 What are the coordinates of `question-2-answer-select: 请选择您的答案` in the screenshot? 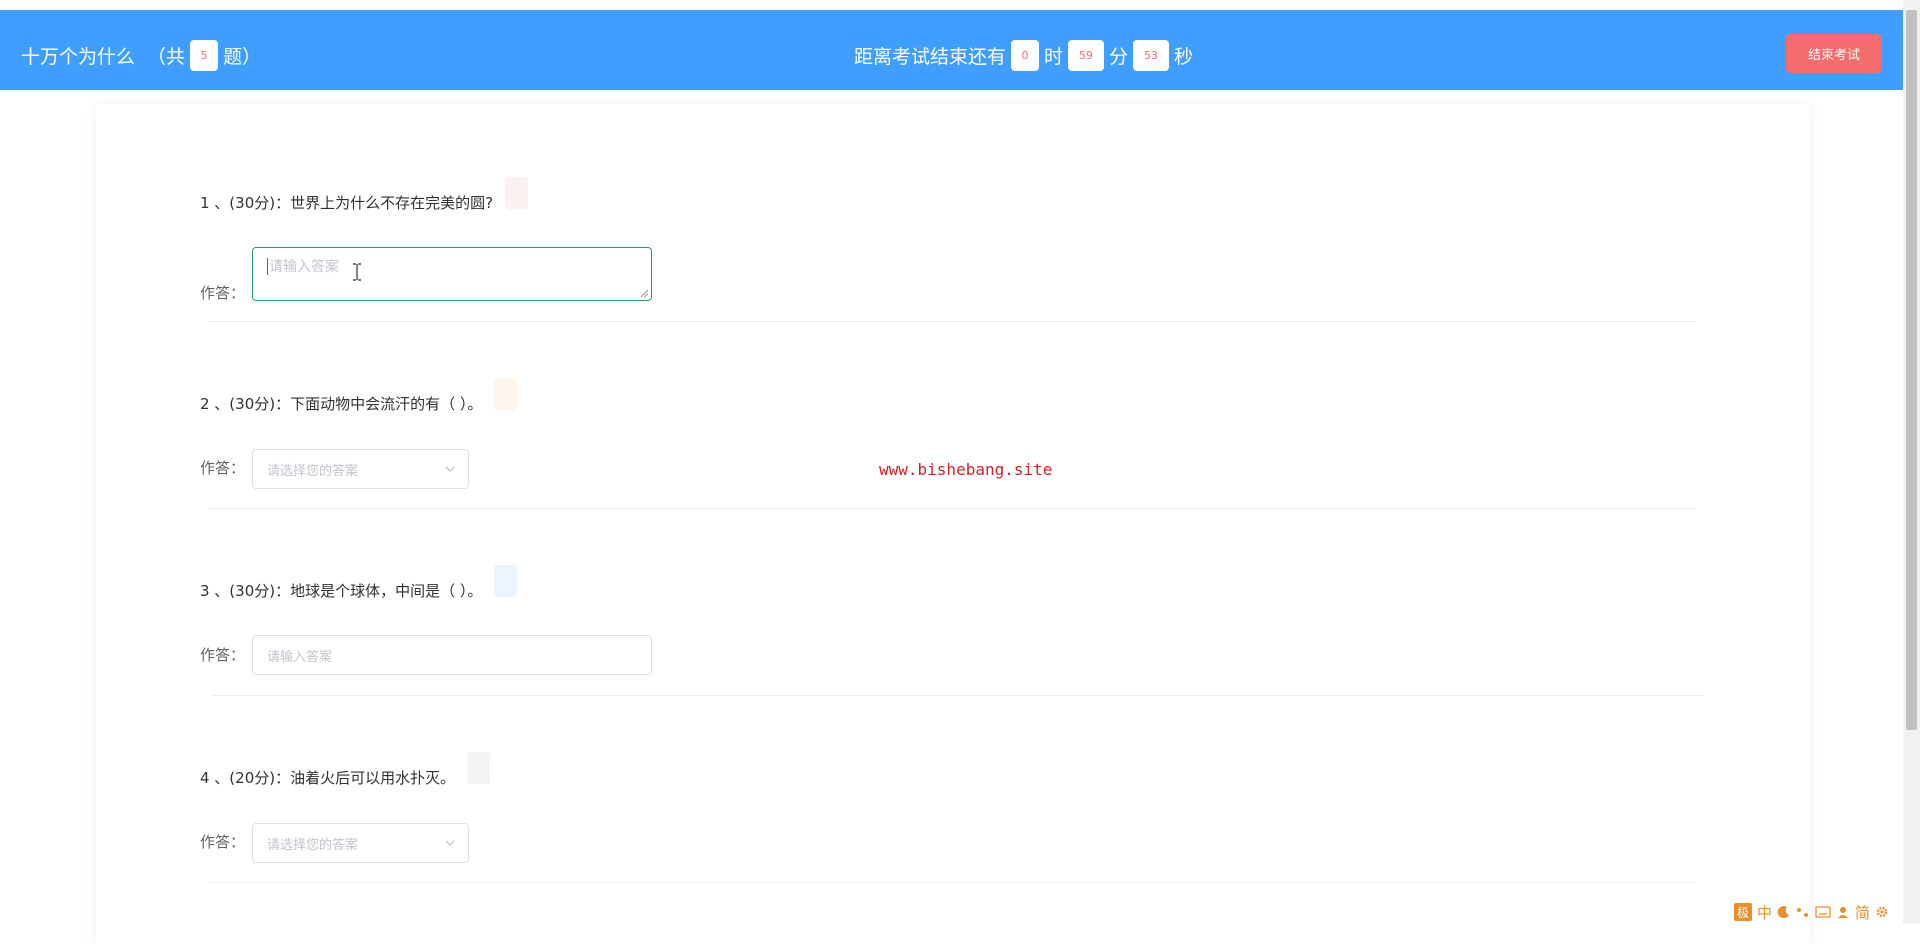 It's located at (360, 469).